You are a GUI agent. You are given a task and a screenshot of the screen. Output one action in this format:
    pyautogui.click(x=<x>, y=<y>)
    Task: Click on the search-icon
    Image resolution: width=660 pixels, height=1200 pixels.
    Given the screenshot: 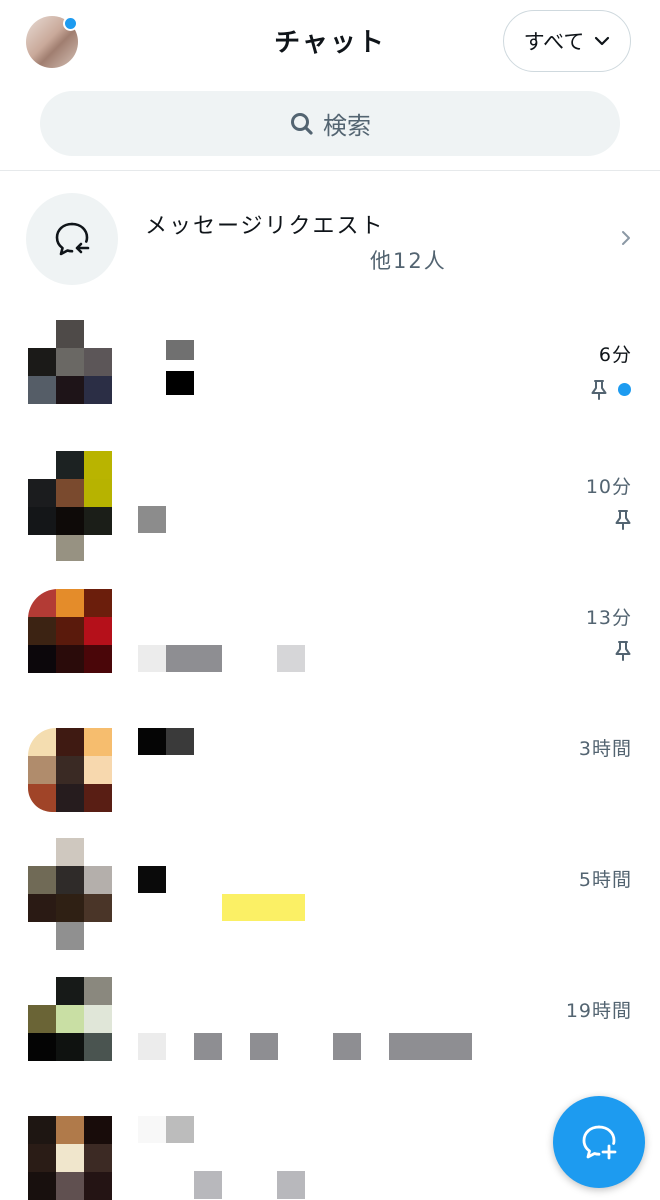 What is the action you would take?
    pyautogui.click(x=302, y=123)
    